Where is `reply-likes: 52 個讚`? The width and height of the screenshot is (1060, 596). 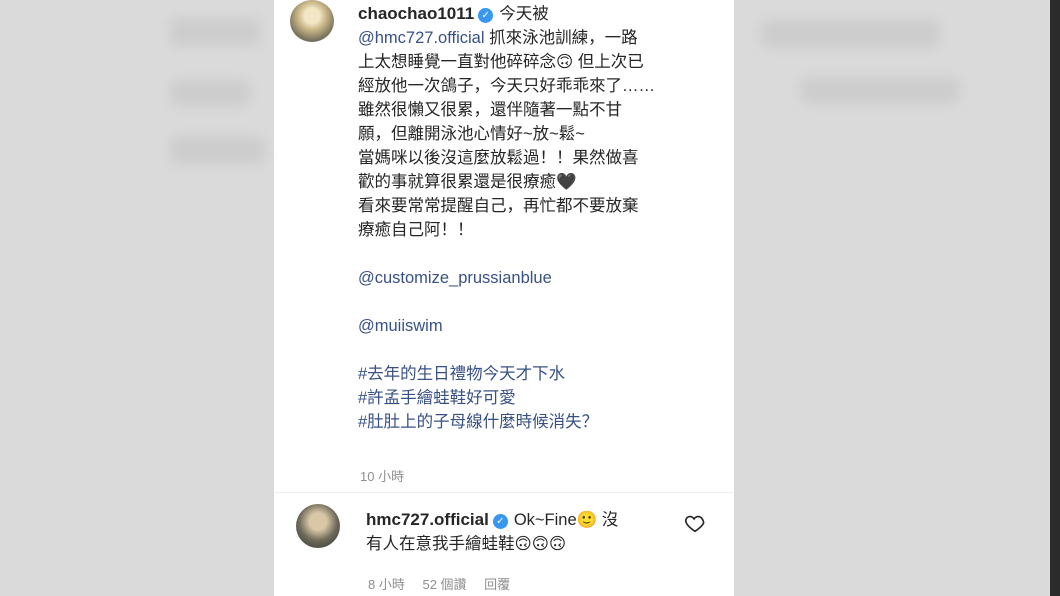
reply-likes: 52 個讚 is located at coordinates (444, 584).